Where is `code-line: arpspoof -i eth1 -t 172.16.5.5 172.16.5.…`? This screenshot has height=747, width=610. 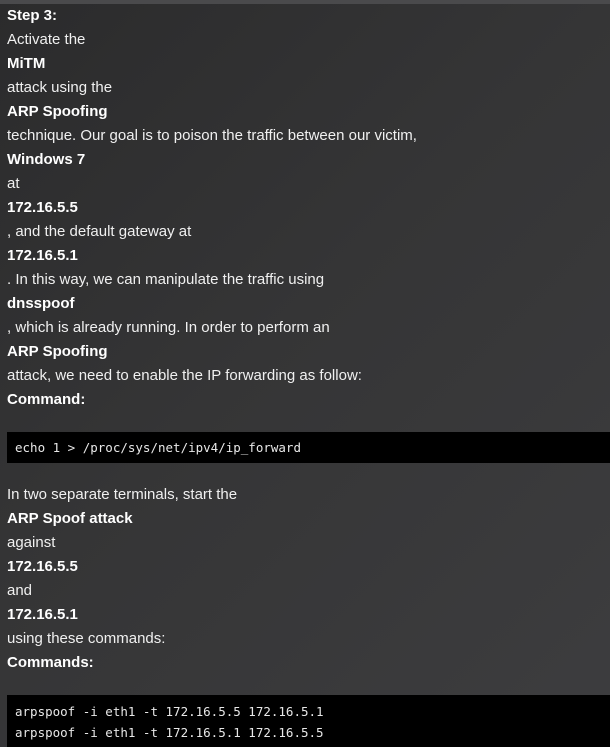 code-line: arpspoof -i eth1 -t 172.16.5.5 172.16.5.… is located at coordinates (169, 711).